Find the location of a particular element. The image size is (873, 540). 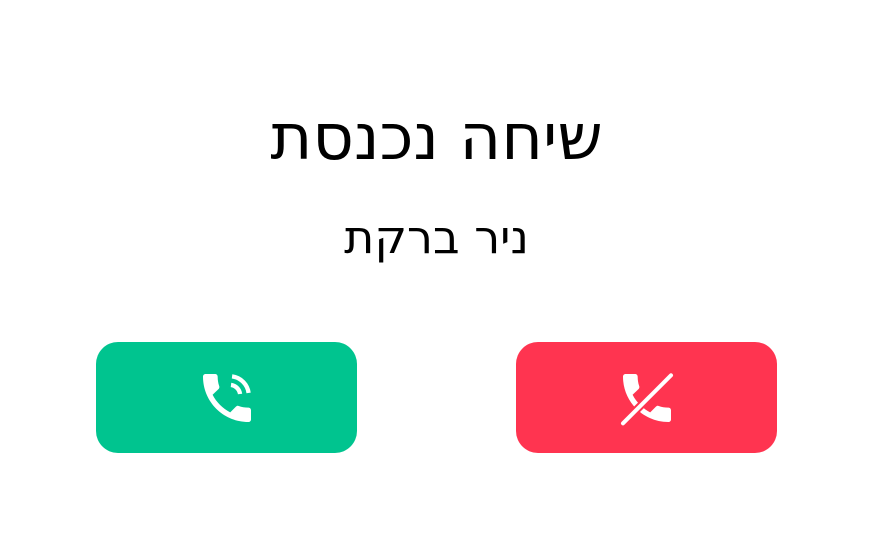

phone-hangup-icon is located at coordinates (647, 398).